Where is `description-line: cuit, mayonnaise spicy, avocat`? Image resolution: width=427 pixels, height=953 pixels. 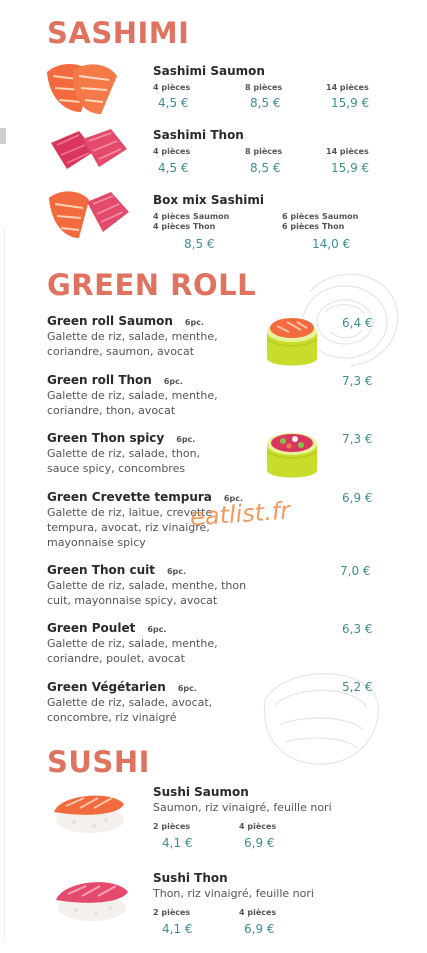 description-line: cuit, mayonnaise spicy, avocat is located at coordinates (132, 600).